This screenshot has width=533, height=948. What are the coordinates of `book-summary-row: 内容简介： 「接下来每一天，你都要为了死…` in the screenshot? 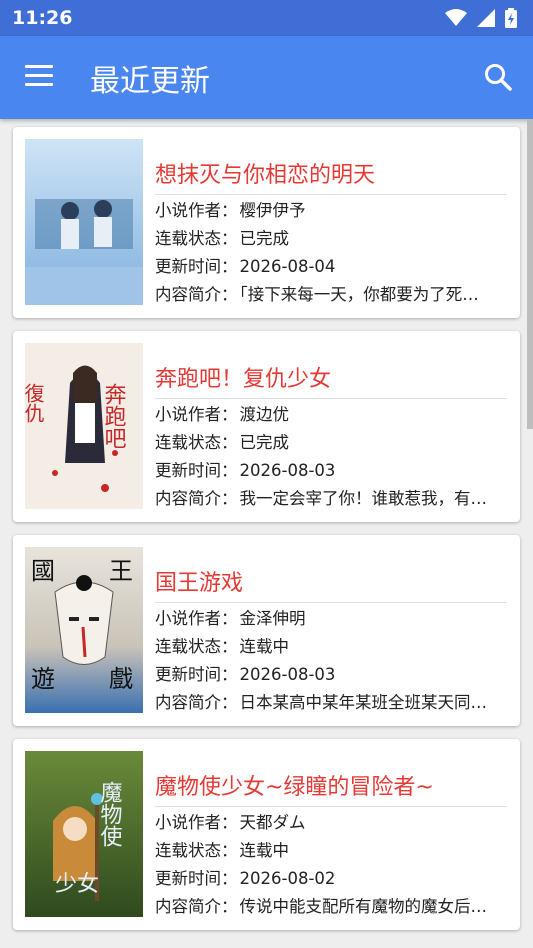 It's located at (331, 293).